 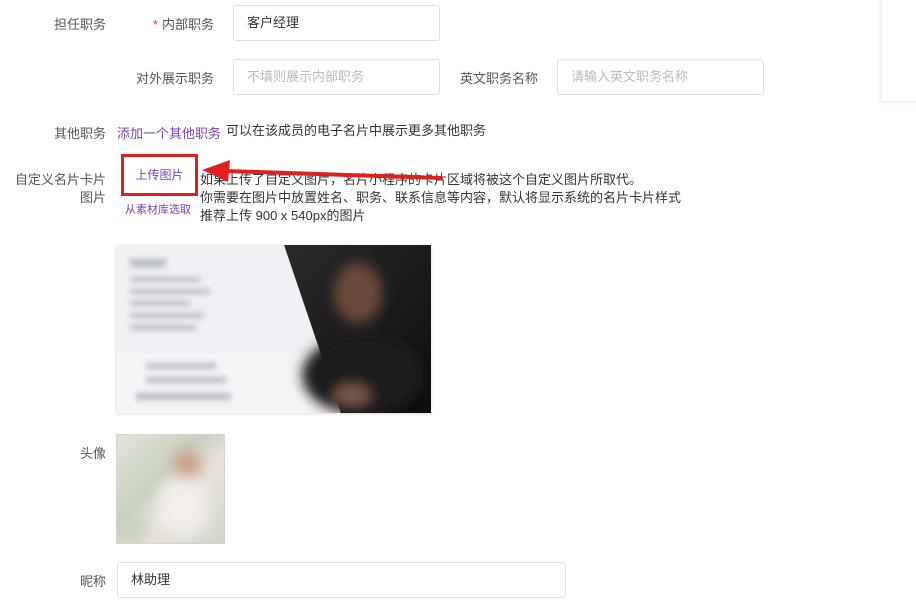 I want to click on other-positions-label: 其他职务, so click(x=79, y=133).